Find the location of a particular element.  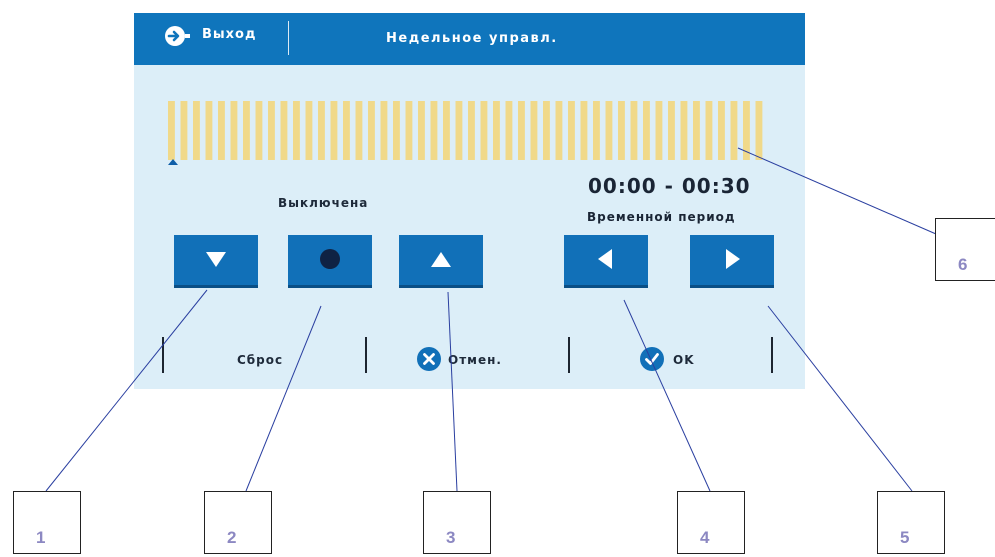

exit-button: Выход is located at coordinates (211, 39).